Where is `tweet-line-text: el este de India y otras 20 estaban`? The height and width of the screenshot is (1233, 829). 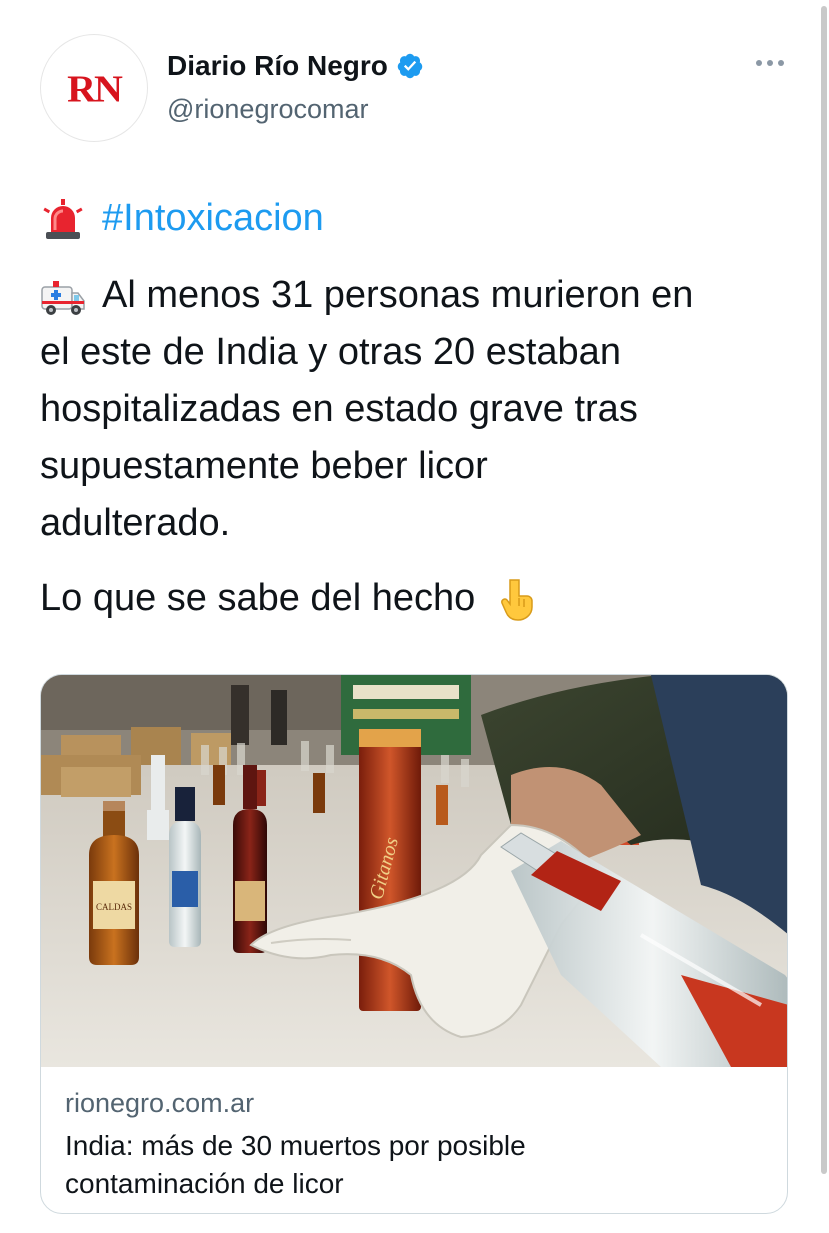
tweet-line-text: el este de India y otras 20 estaban is located at coordinates (330, 352).